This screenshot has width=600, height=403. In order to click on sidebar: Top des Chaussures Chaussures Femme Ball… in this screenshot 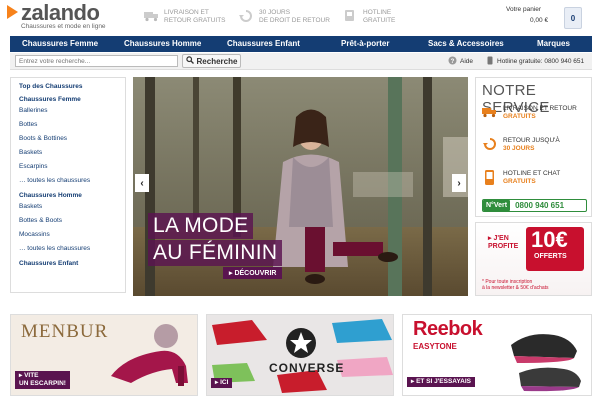, I will do `click(68, 185)`.